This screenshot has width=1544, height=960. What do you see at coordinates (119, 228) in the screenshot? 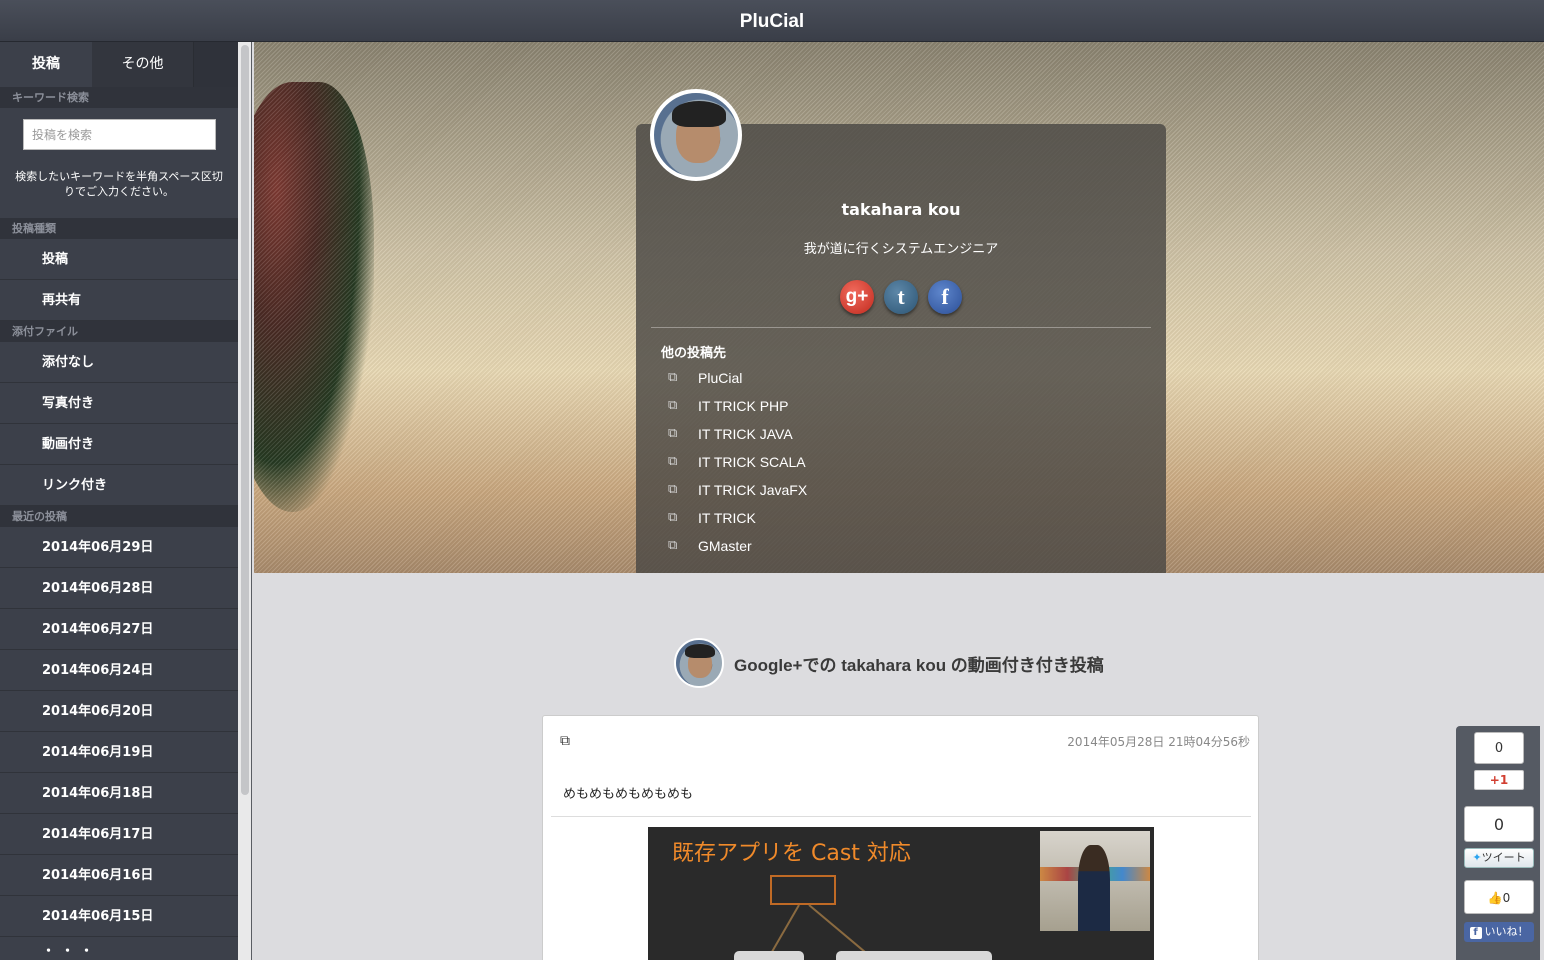
I see `section-post-type: 投稿種類` at bounding box center [119, 228].